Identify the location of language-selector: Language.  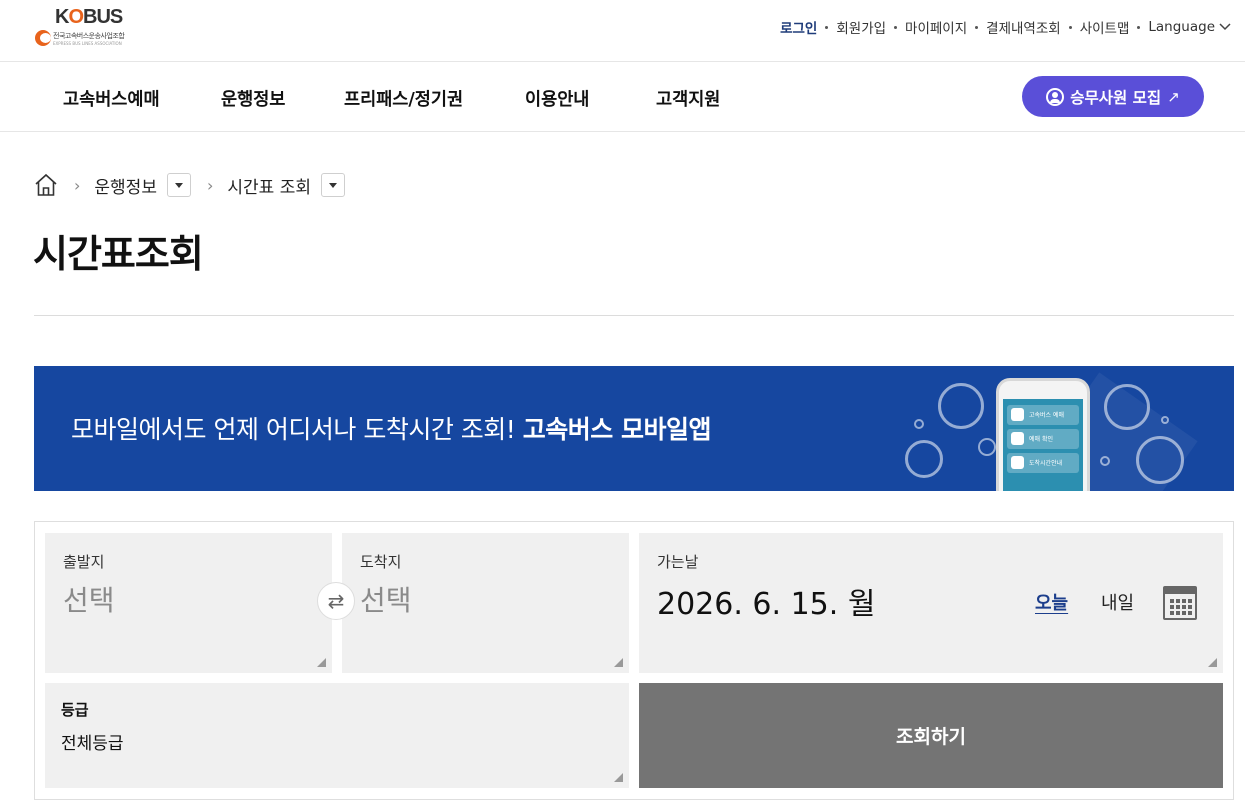
(1189, 27).